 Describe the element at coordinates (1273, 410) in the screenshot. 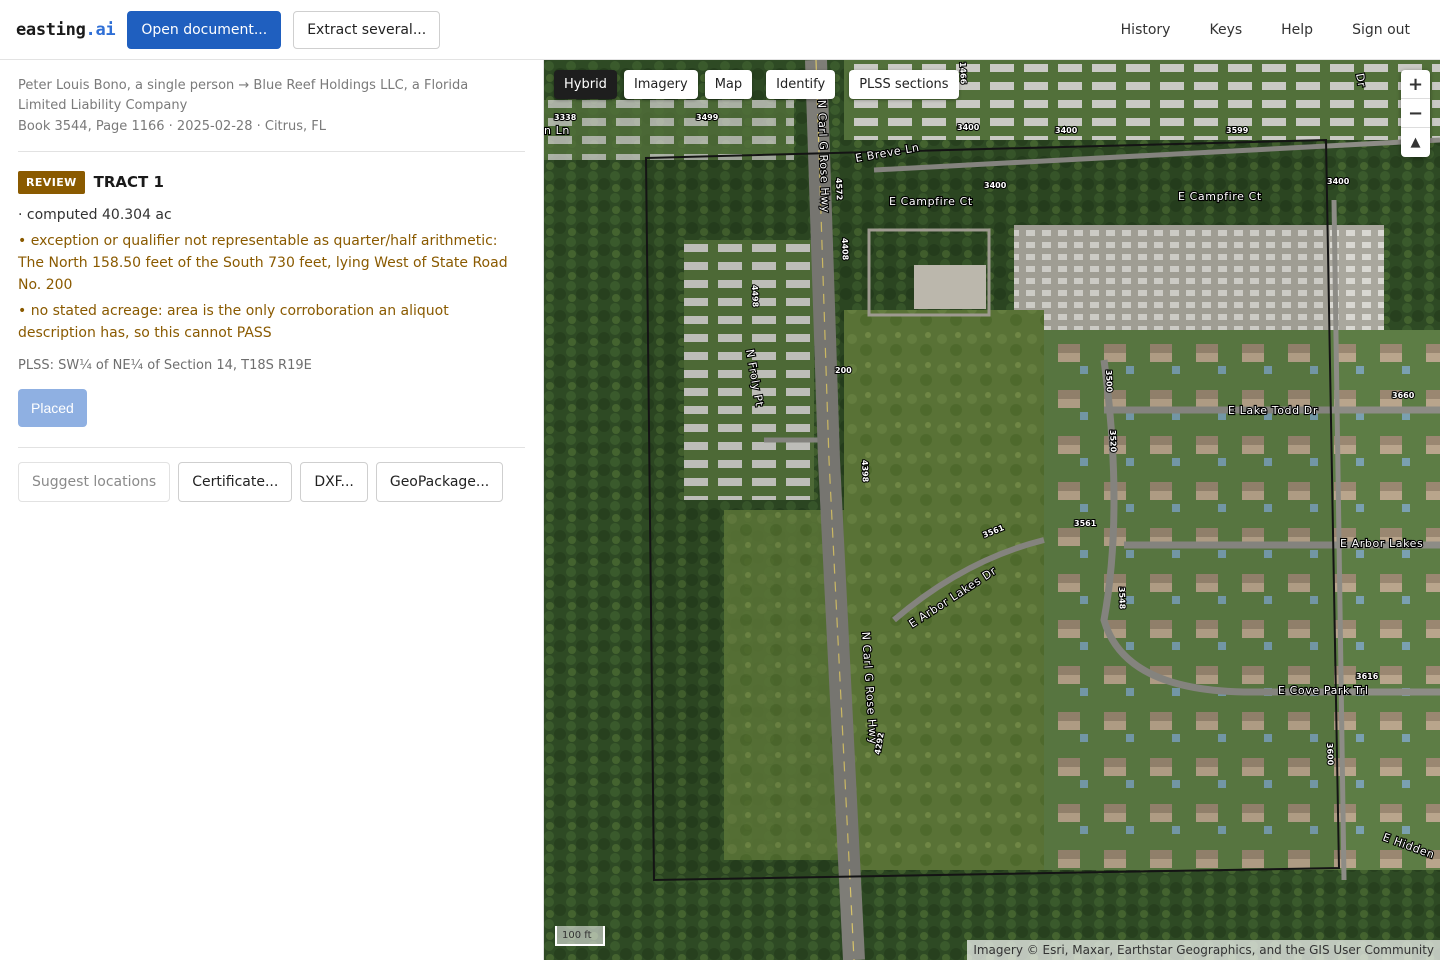

I see `road-label: E Lake Todd Dr` at that location.